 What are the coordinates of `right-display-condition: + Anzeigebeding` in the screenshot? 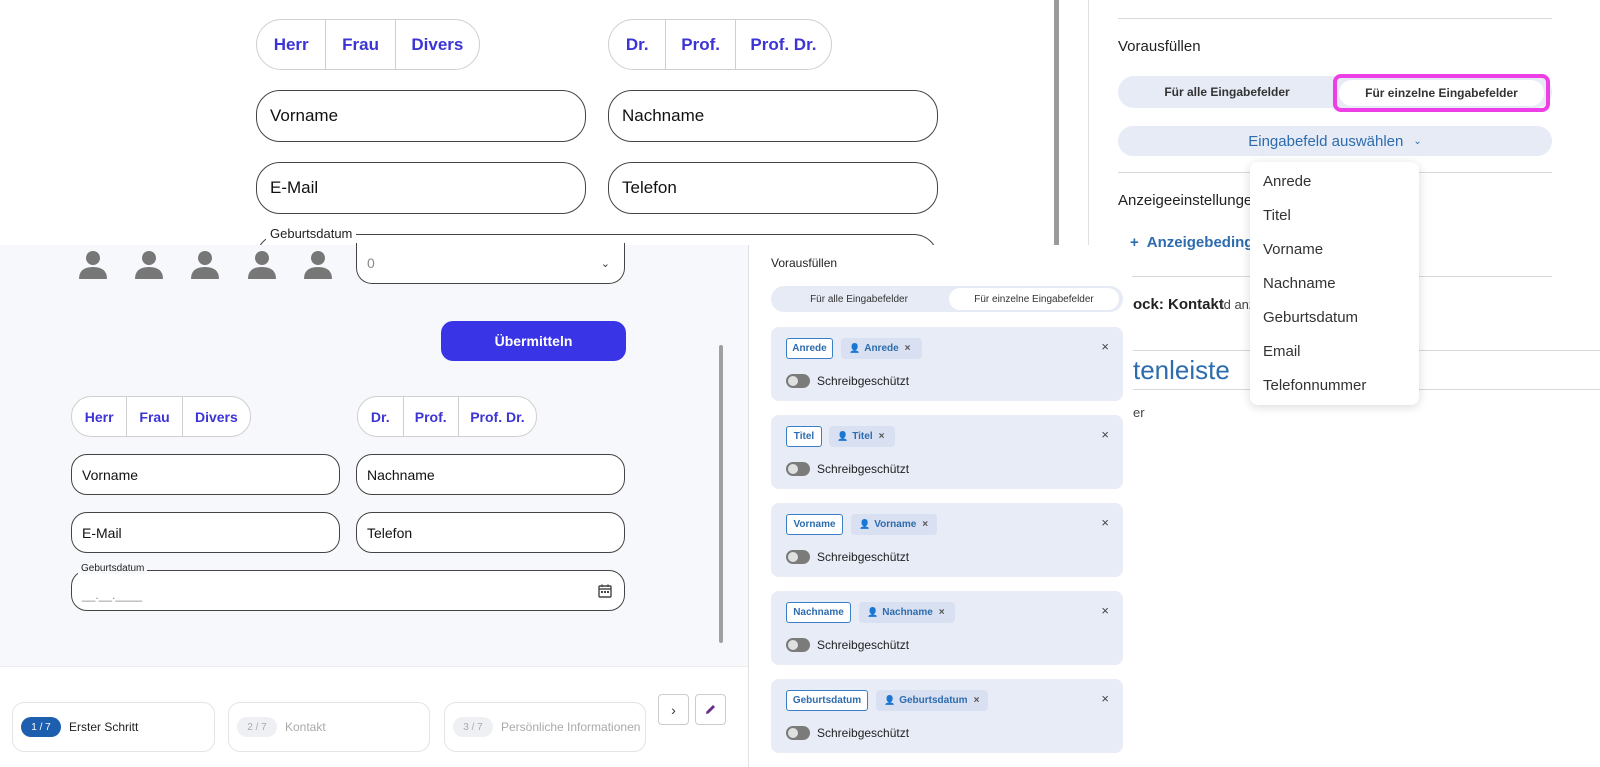 It's located at (1191, 242).